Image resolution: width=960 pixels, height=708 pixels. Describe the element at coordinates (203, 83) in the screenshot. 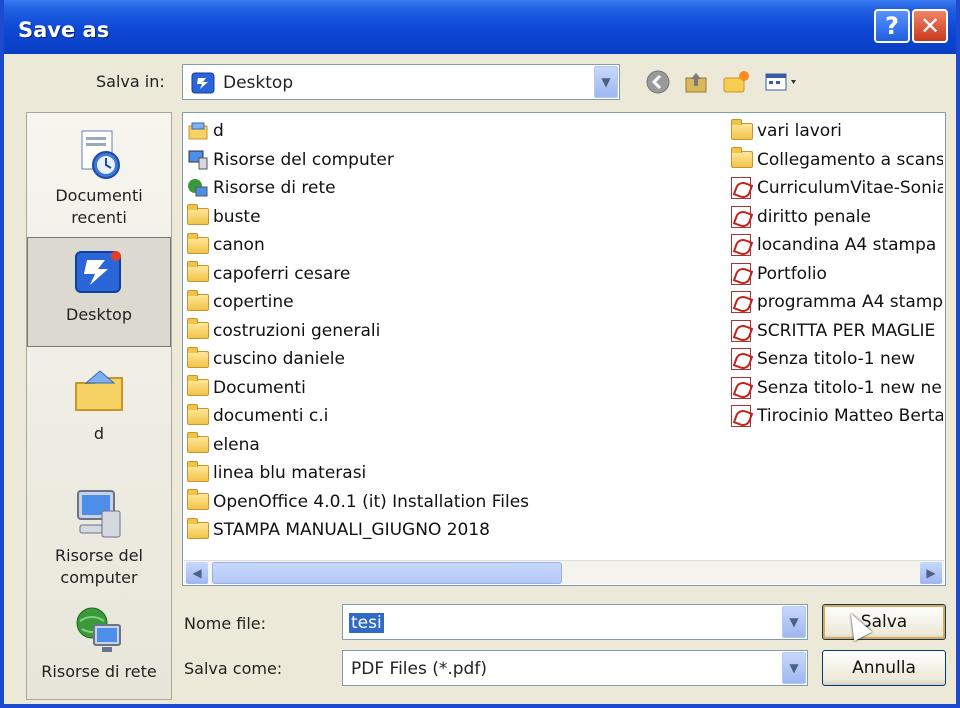

I see `desktop-small-icon` at that location.